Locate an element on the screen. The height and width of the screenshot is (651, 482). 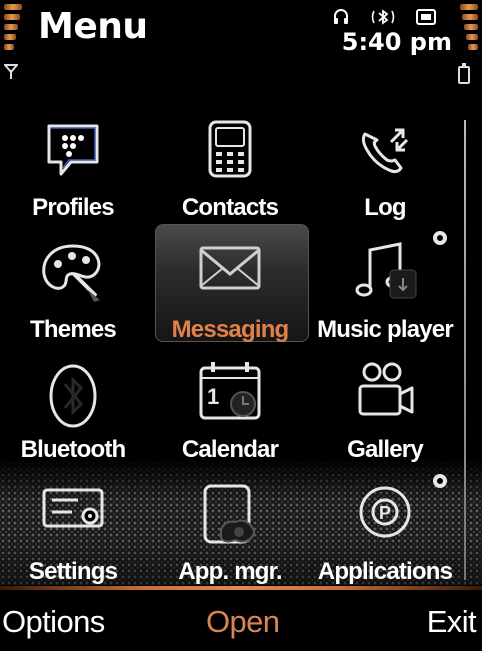
menu-item-label: Log is located at coordinates (385, 207).